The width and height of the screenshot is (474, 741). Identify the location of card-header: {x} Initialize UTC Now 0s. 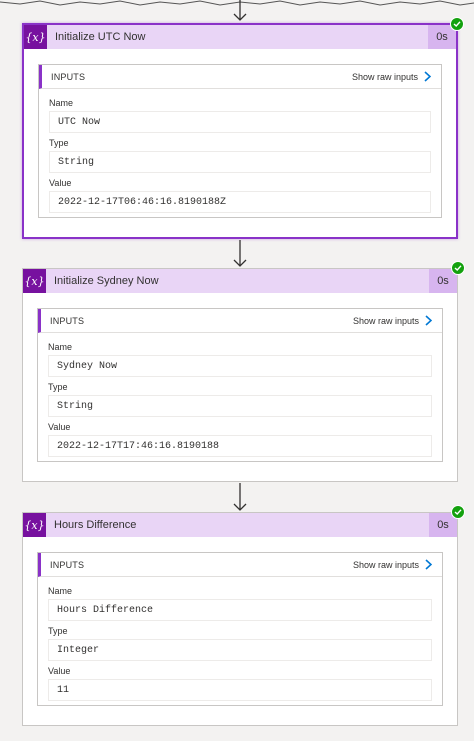
(244, 33).